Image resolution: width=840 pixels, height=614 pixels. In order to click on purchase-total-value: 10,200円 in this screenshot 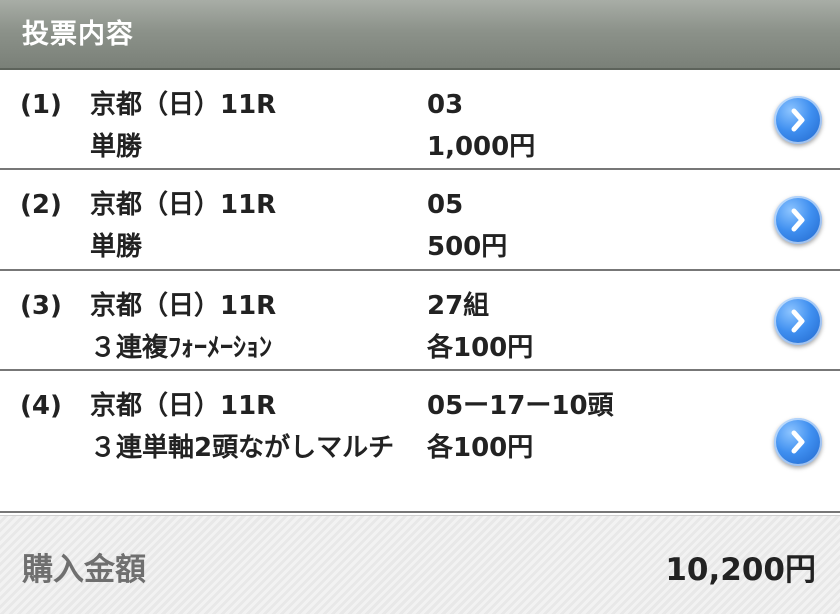, I will do `click(740, 570)`.